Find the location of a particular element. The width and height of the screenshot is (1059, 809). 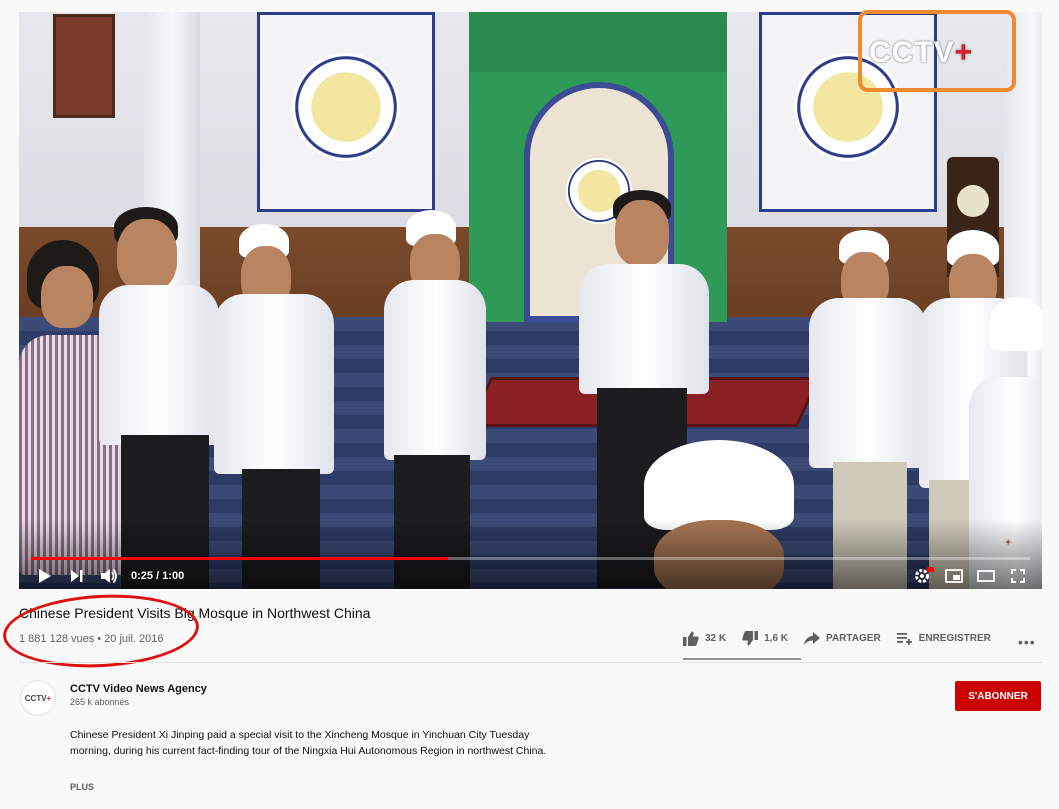

annotation-highlight-watermark is located at coordinates (937, 51).